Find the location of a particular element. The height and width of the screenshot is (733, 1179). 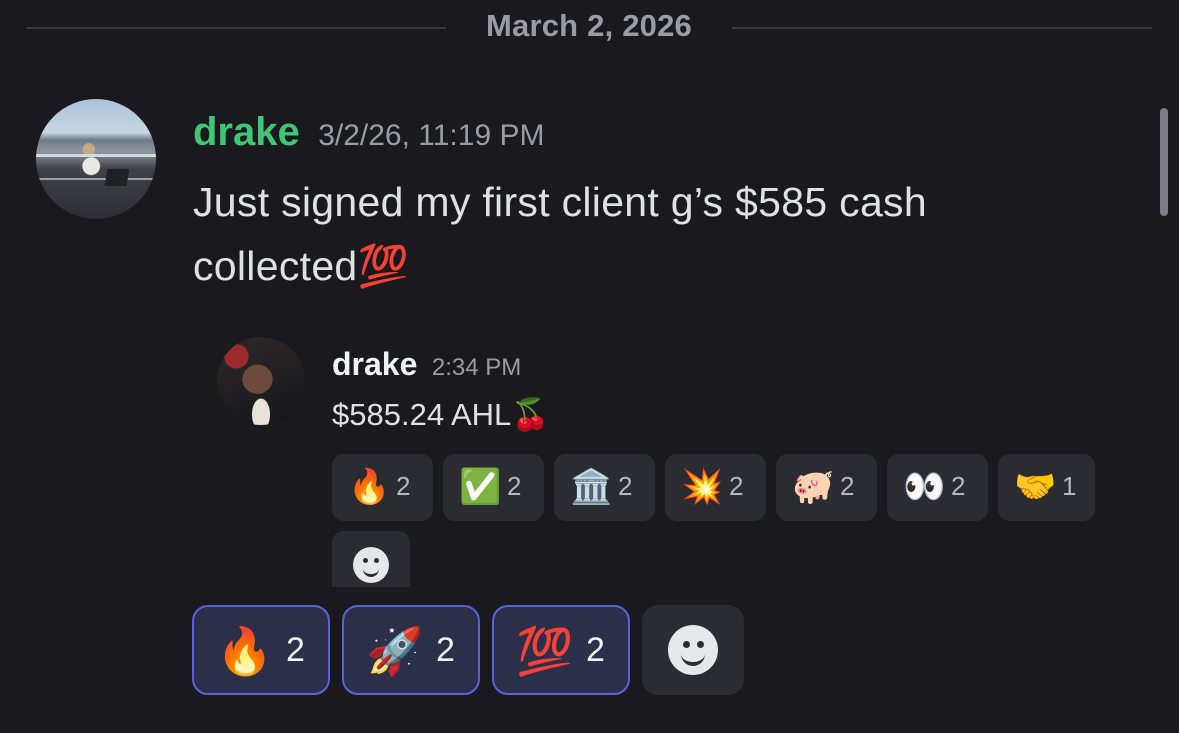

date-divider: March 2, 2026 is located at coordinates (589, 28).